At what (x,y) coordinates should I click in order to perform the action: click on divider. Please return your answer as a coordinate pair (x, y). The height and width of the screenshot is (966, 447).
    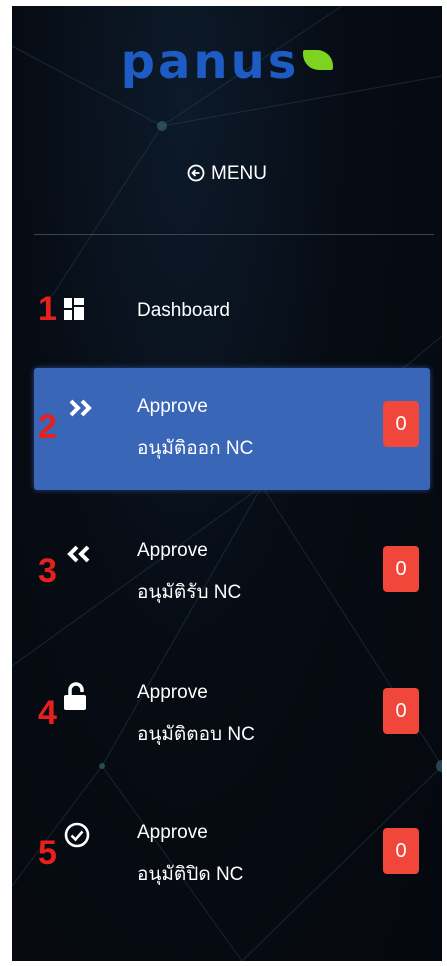
    Looking at the image, I should click on (234, 234).